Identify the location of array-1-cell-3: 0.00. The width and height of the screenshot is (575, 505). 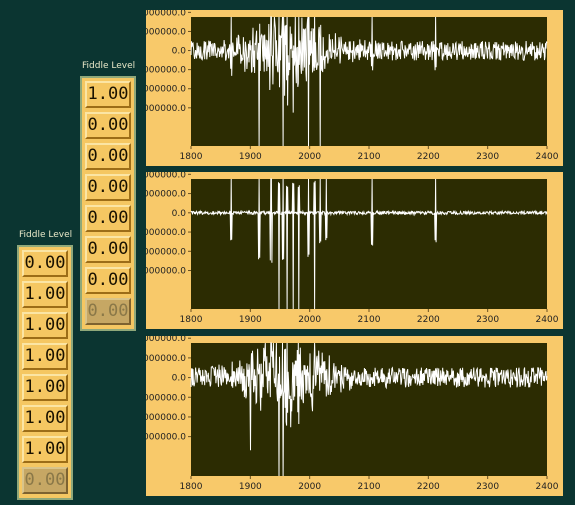
(108, 187).